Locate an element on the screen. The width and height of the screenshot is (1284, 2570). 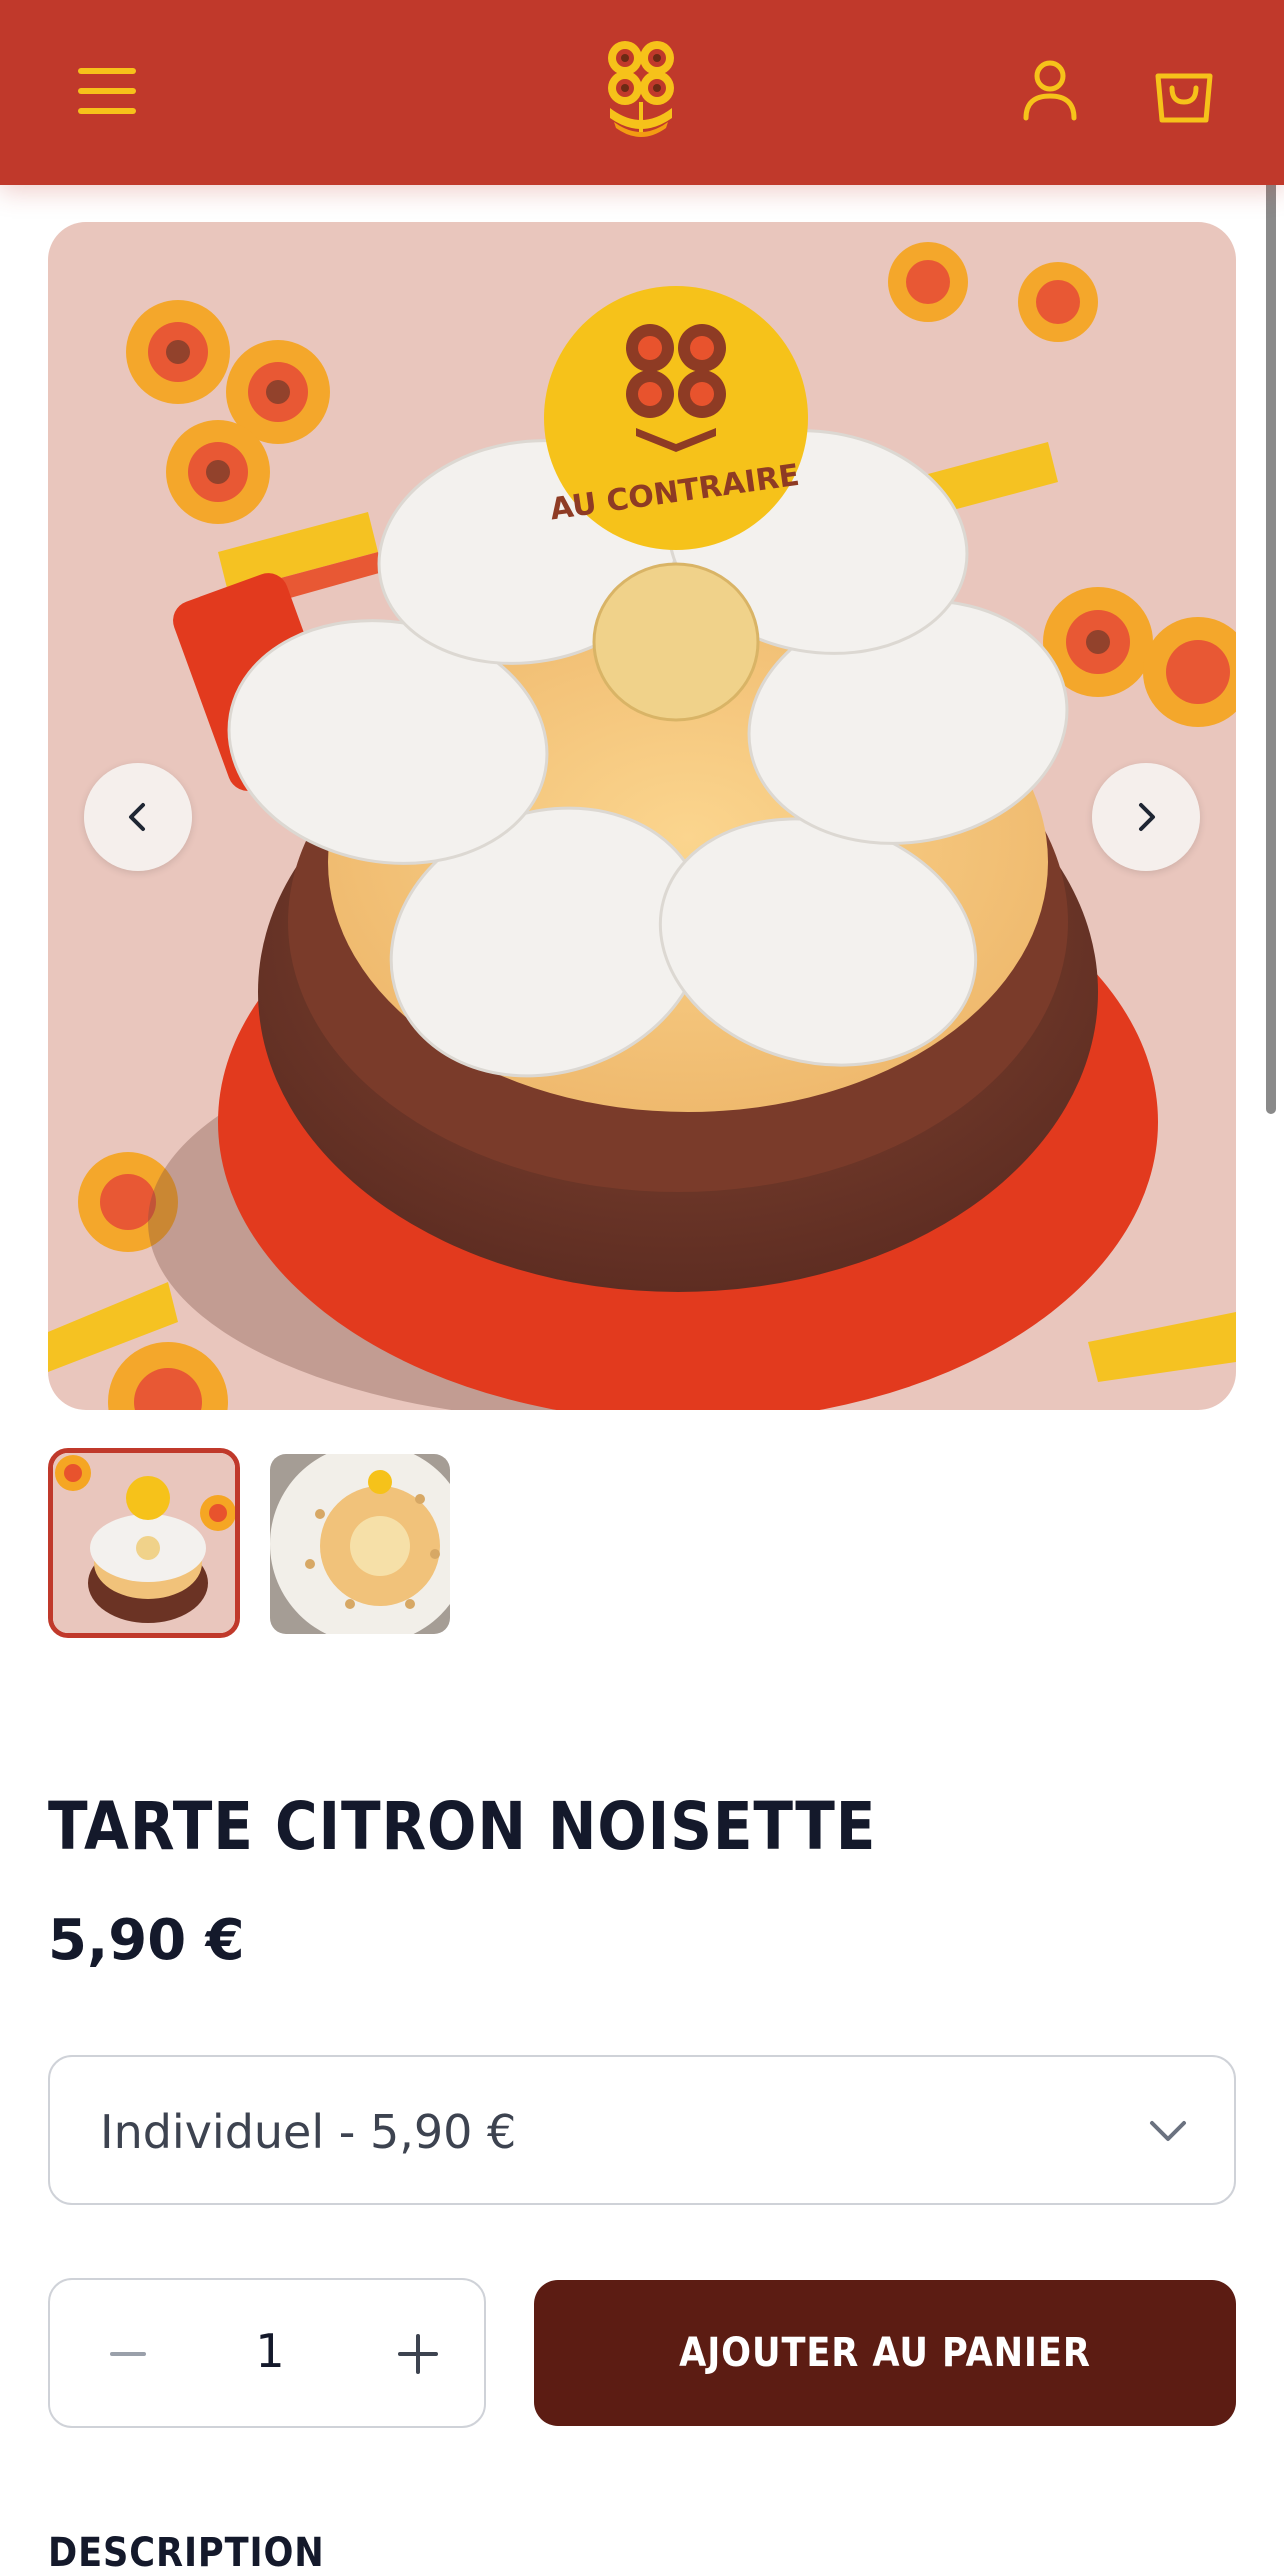
variant-select-value: Individuel - 5,90 € is located at coordinates (308, 2132).